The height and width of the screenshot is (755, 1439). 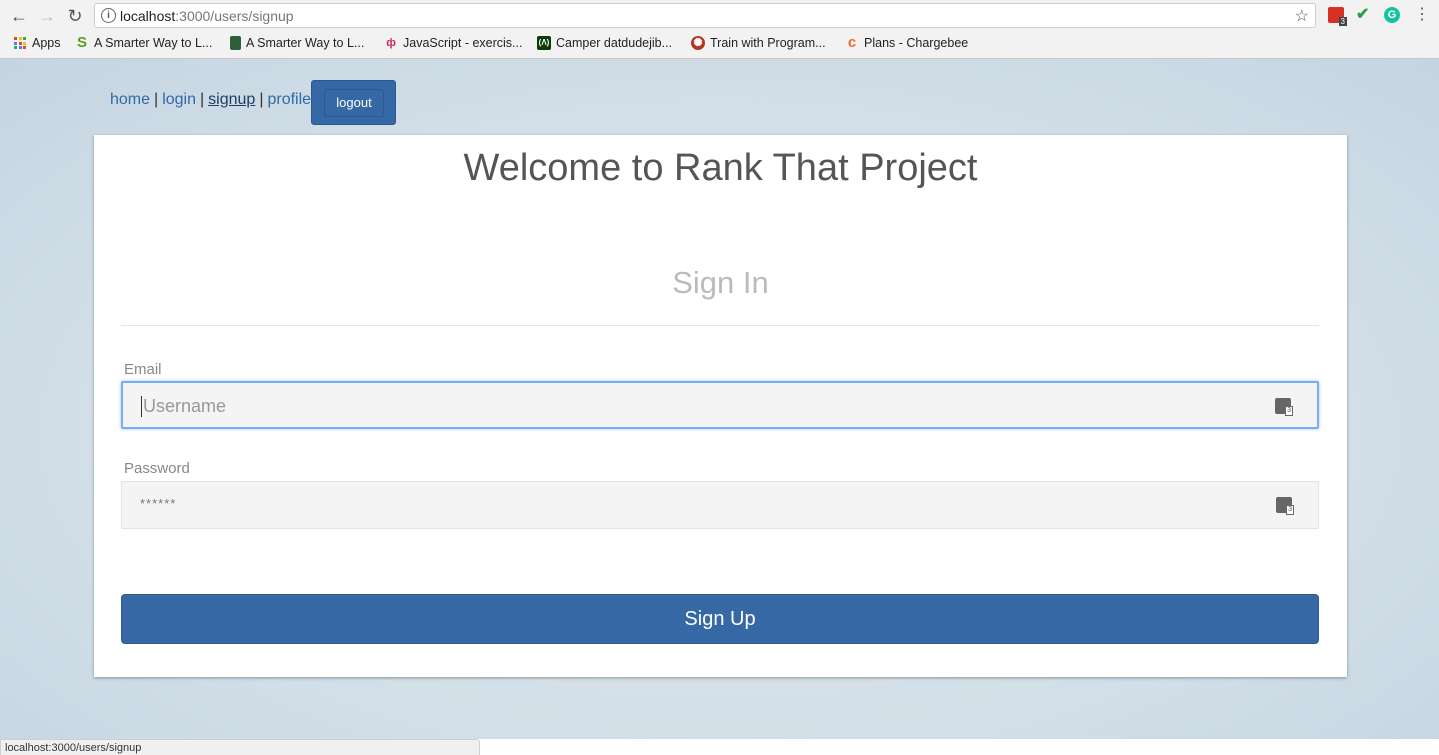 I want to click on codewars-icon: ✺, so click(x=698, y=43).